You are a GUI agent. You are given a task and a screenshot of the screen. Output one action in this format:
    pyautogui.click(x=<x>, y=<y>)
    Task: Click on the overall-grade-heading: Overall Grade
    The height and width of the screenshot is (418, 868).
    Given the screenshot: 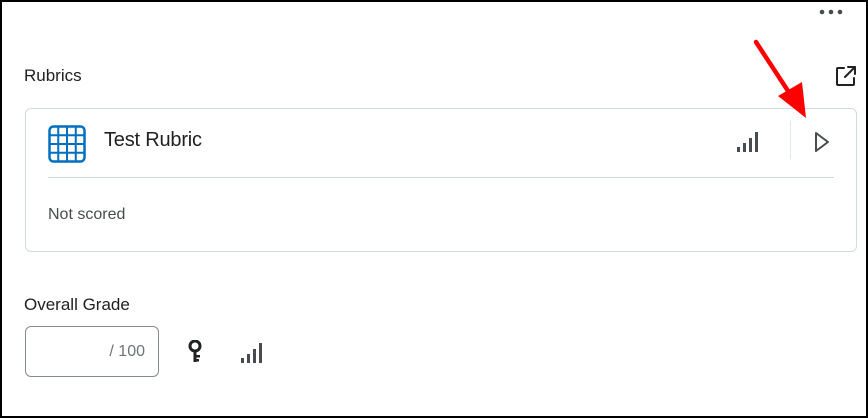 What is the action you would take?
    pyautogui.click(x=77, y=304)
    